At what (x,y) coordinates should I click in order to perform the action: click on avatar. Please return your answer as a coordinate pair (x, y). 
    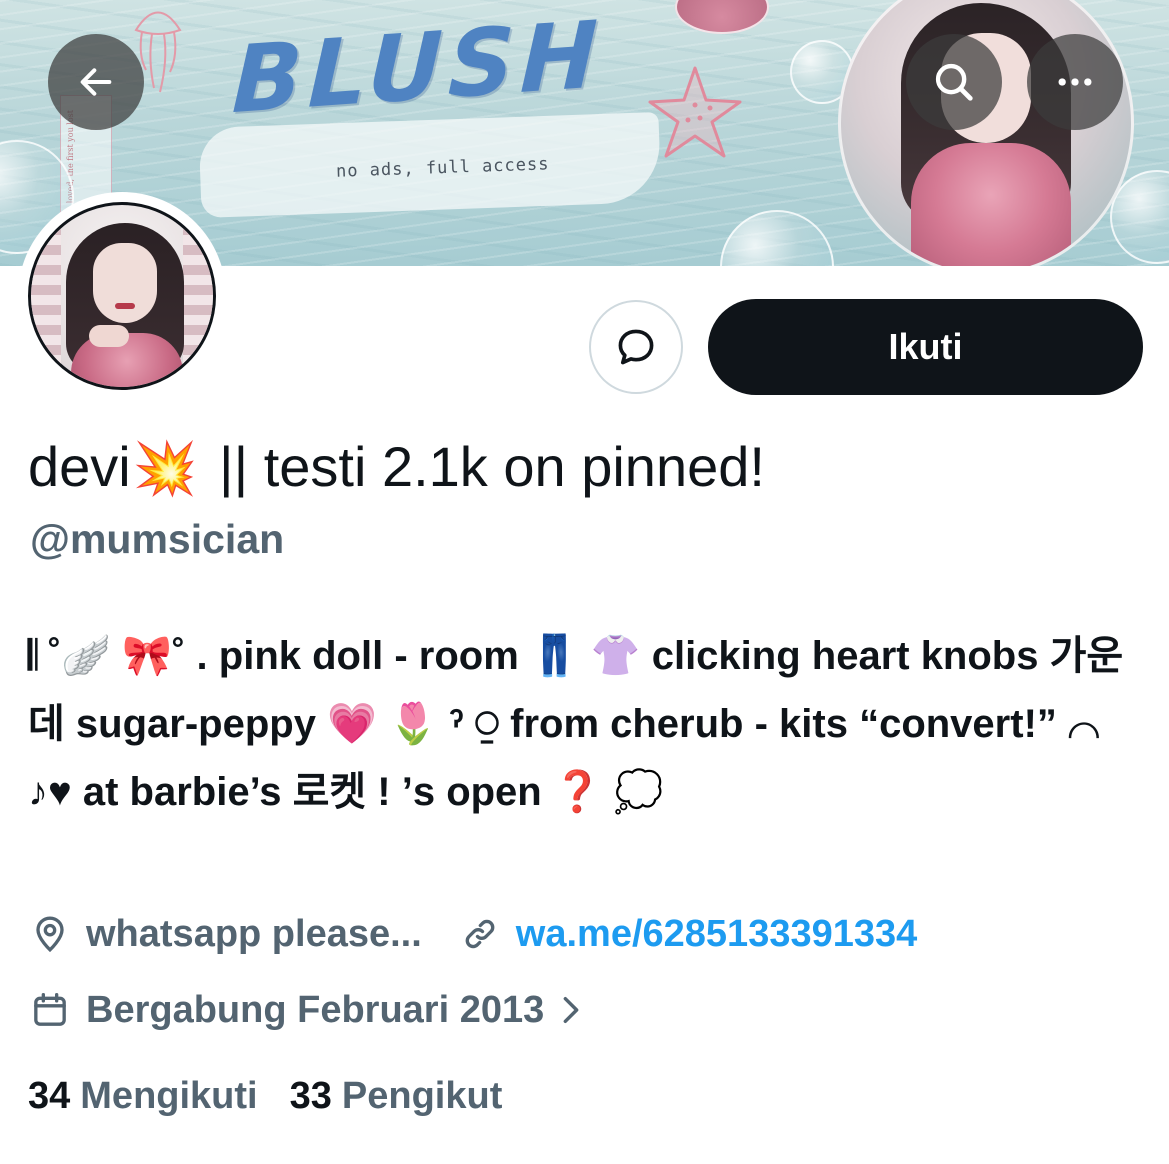
    Looking at the image, I should click on (122, 296).